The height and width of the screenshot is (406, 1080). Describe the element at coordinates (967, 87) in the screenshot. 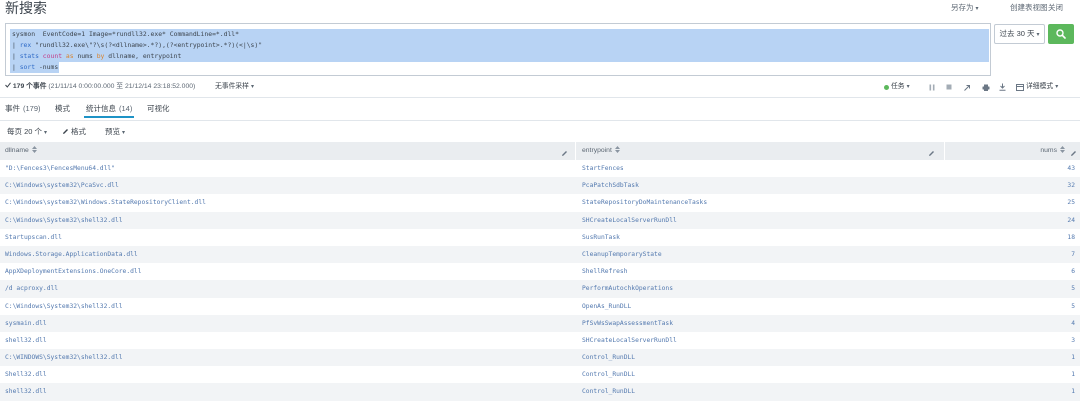

I see `share-icon` at that location.